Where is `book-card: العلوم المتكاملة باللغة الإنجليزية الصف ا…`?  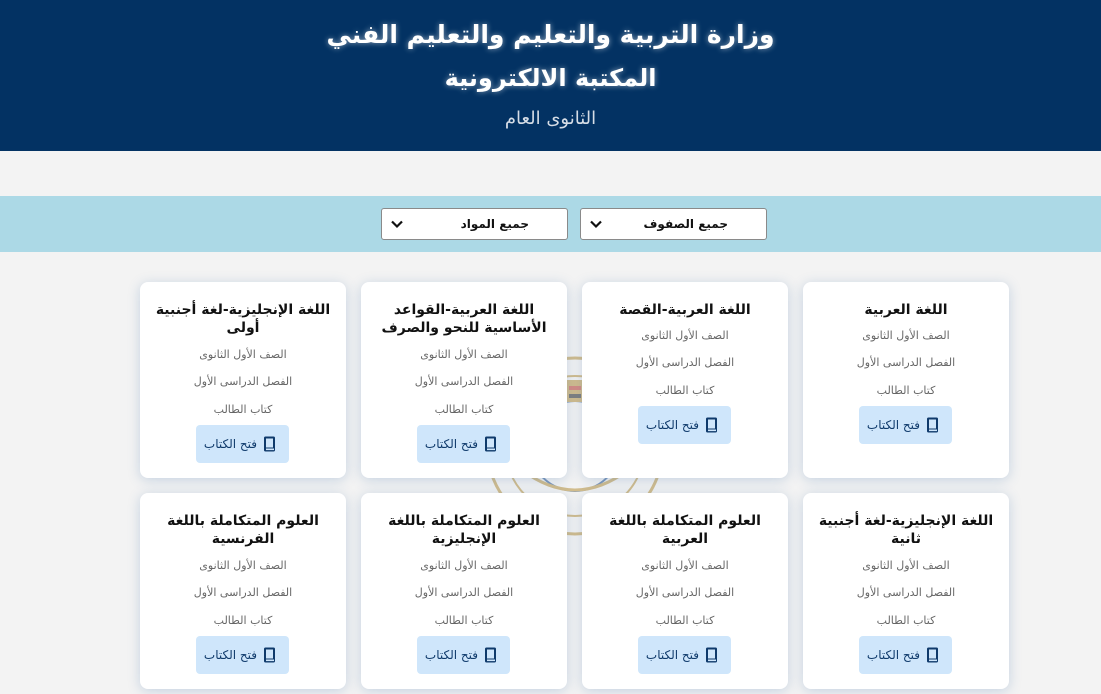 book-card: العلوم المتكاملة باللغة الإنجليزية الصف ا… is located at coordinates (464, 591).